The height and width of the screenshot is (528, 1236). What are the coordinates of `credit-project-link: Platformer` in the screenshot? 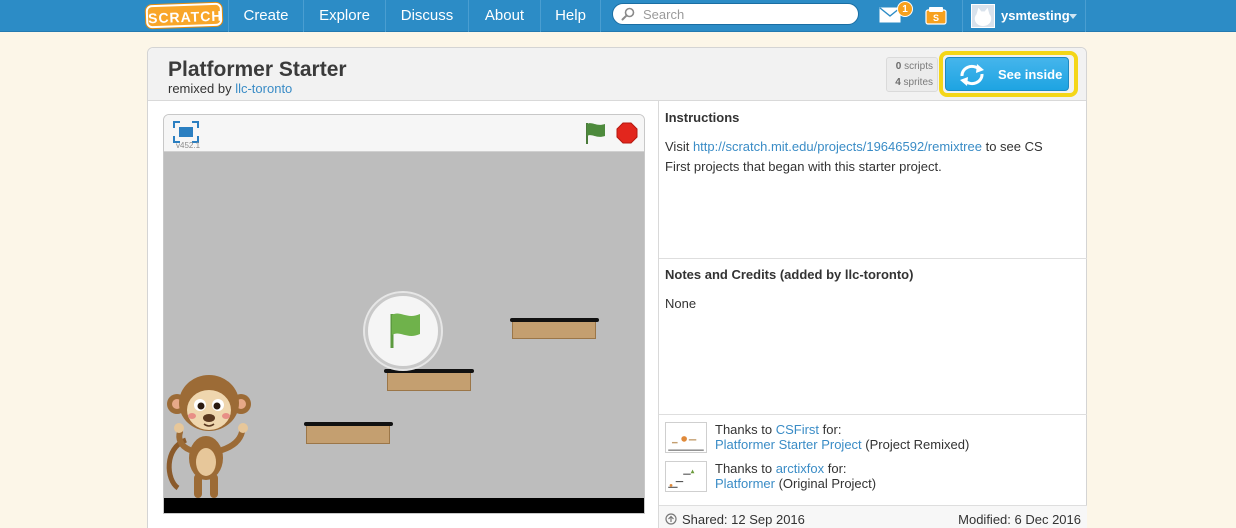 It's located at (745, 483).